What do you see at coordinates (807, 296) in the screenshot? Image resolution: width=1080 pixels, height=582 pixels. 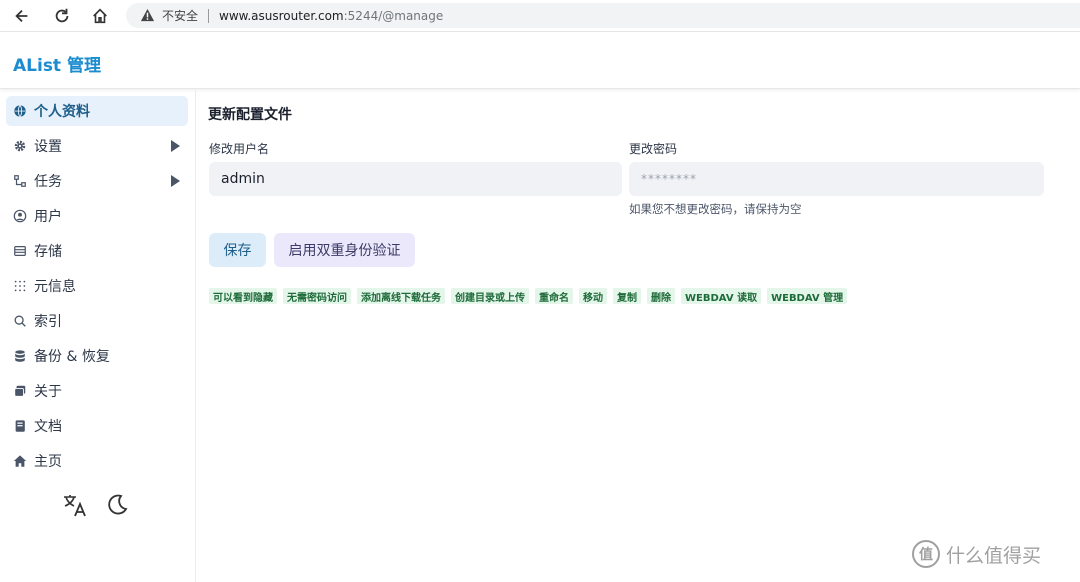 I see `permission-badge: WEBDAV 管理` at bounding box center [807, 296].